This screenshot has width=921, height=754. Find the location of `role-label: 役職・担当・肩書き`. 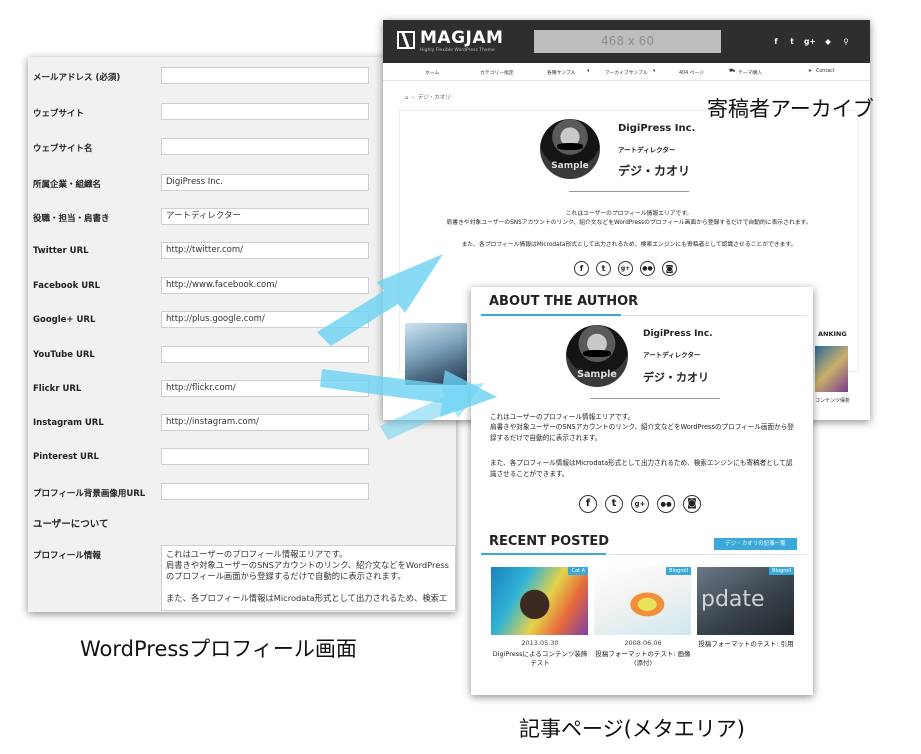

role-label: 役職・担当・肩書き is located at coordinates (71, 219).